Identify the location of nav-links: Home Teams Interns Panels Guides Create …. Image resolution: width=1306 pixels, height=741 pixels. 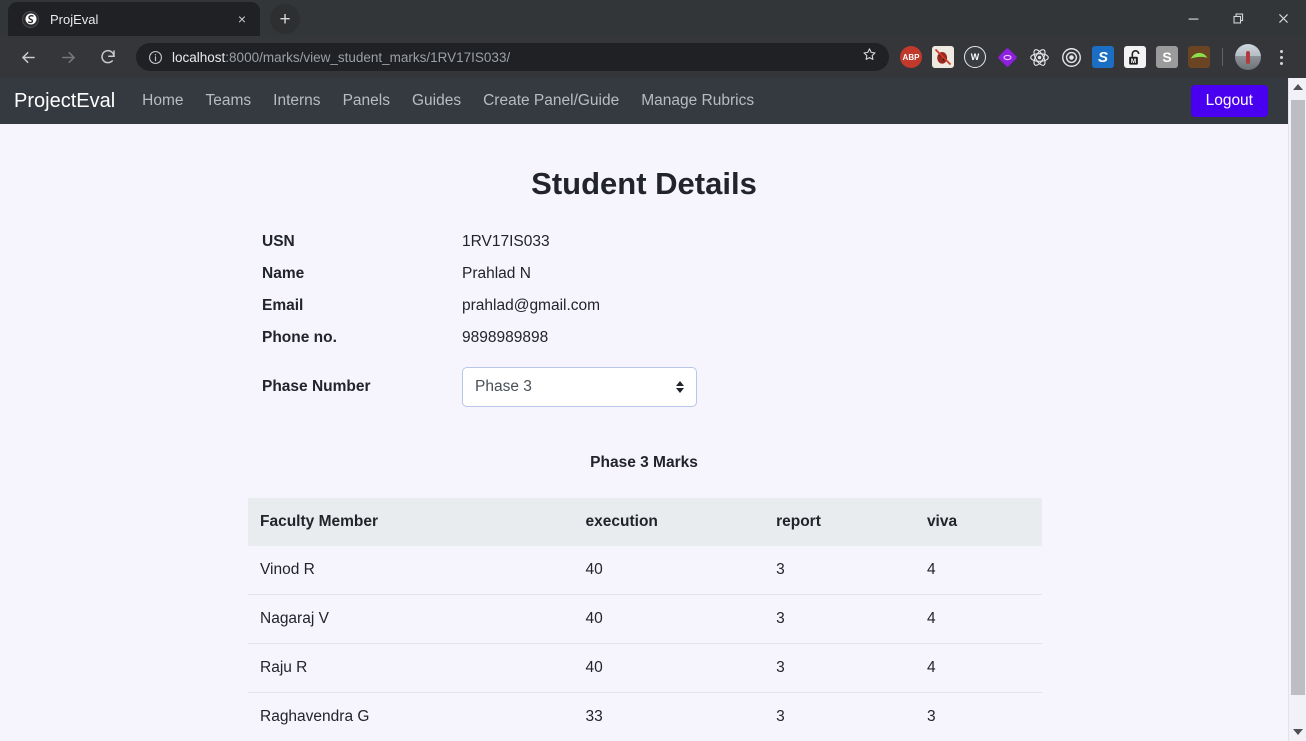
(448, 101).